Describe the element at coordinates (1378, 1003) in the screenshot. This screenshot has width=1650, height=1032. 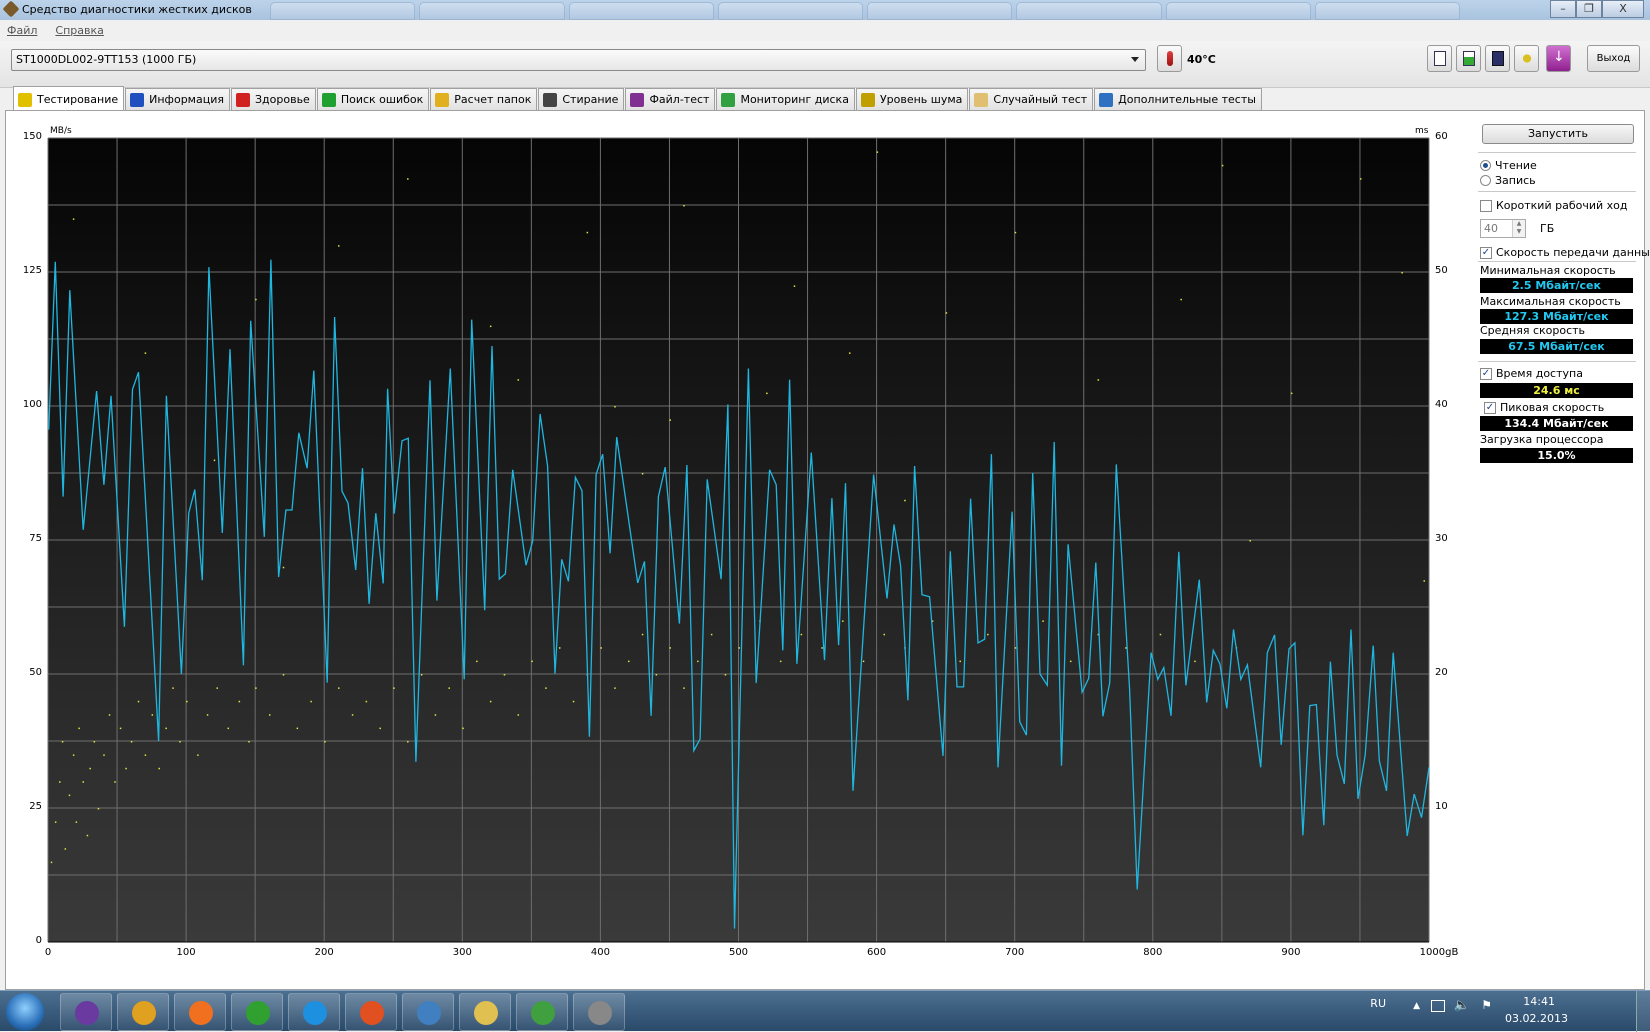
I see `language-indicator: RU` at that location.